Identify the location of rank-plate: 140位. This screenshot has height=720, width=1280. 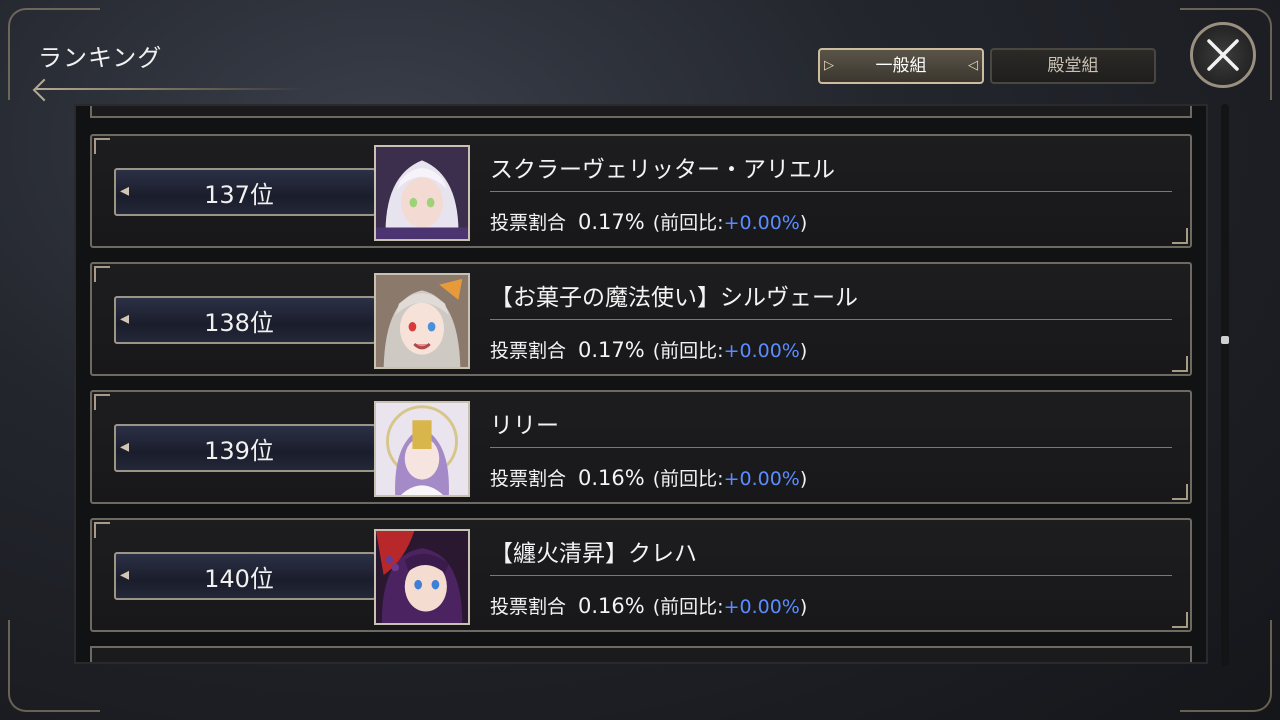
(245, 576).